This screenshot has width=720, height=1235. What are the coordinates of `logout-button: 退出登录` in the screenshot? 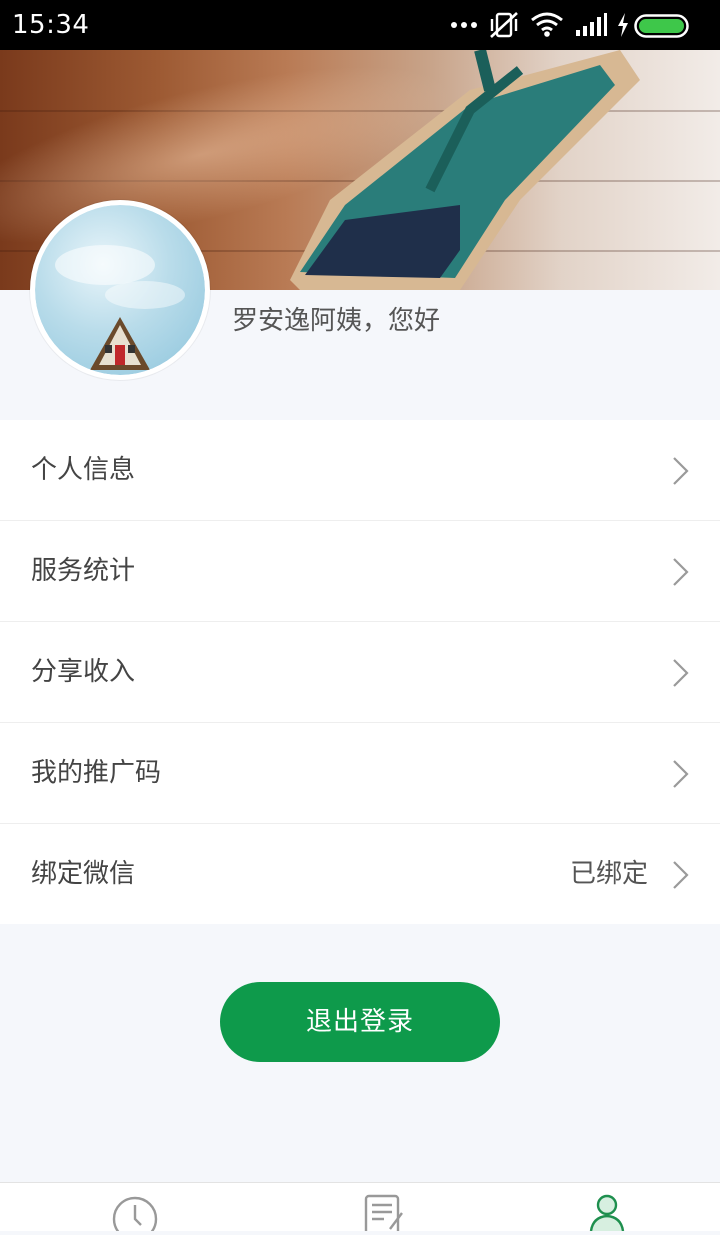 It's located at (360, 1022).